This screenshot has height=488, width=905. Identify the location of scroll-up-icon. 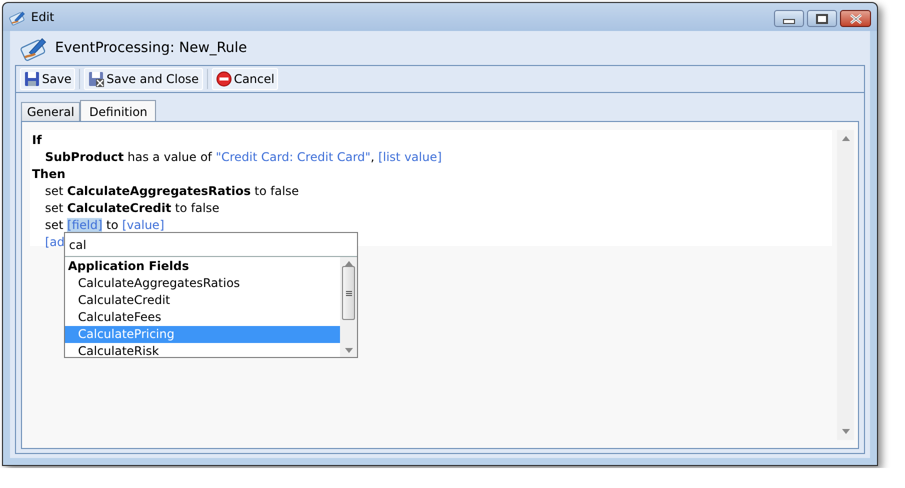
(846, 138).